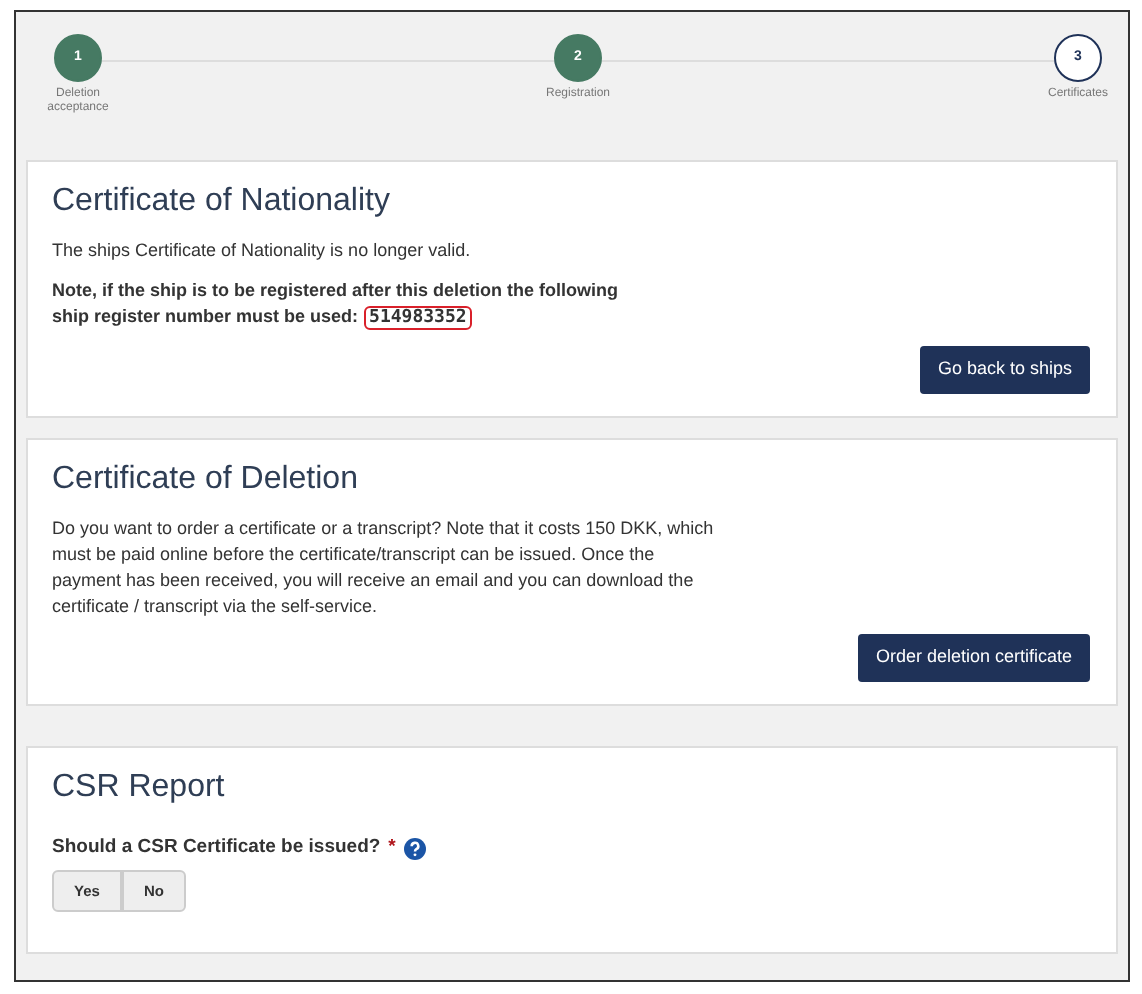 The image size is (1142, 994). Describe the element at coordinates (216, 847) in the screenshot. I see `question-label: Should a CSR Certificate be issued?` at that location.